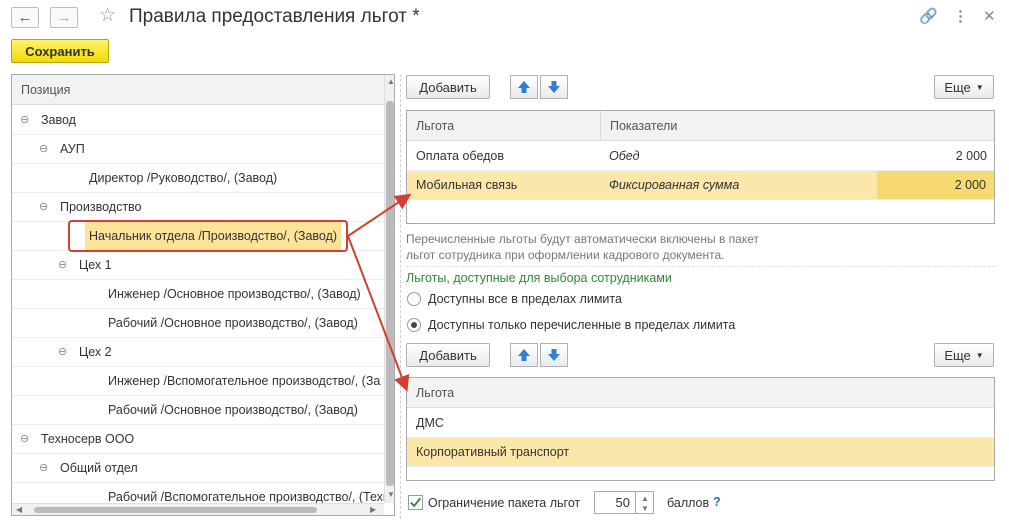  I want to click on move-down-button, so click(554, 87).